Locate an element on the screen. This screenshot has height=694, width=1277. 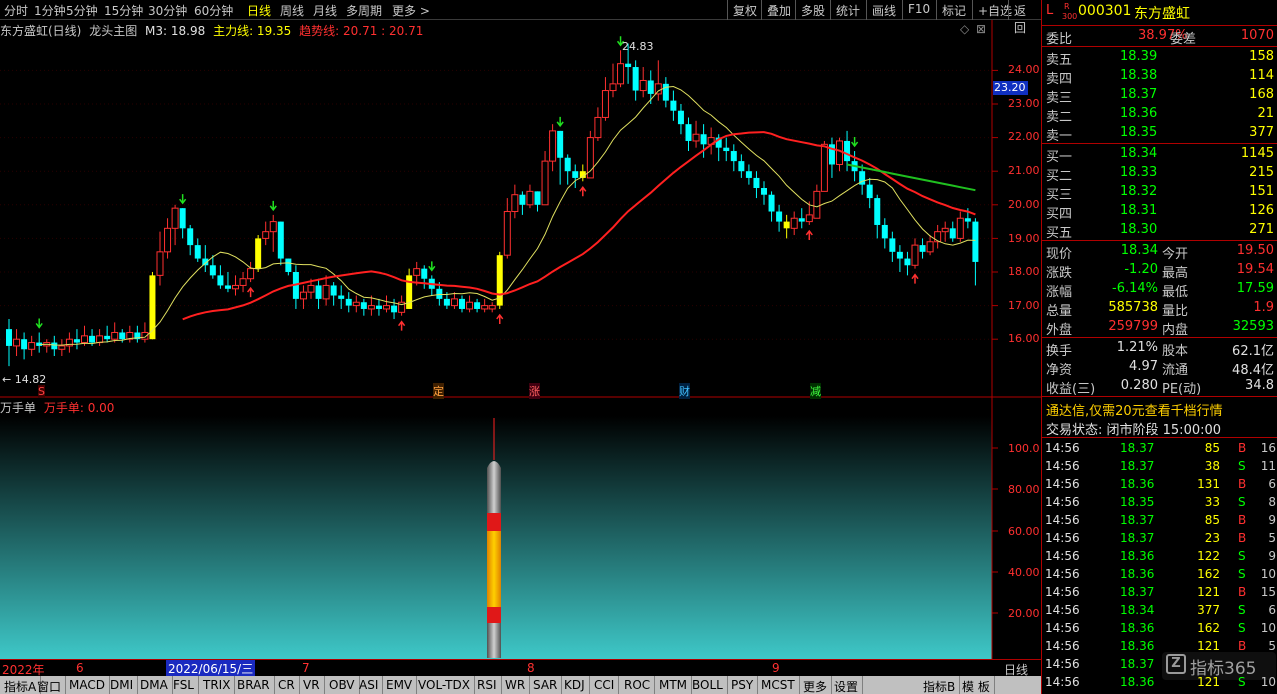
bid-level-row: 买一 18.34 1145 is located at coordinates (1159, 155).